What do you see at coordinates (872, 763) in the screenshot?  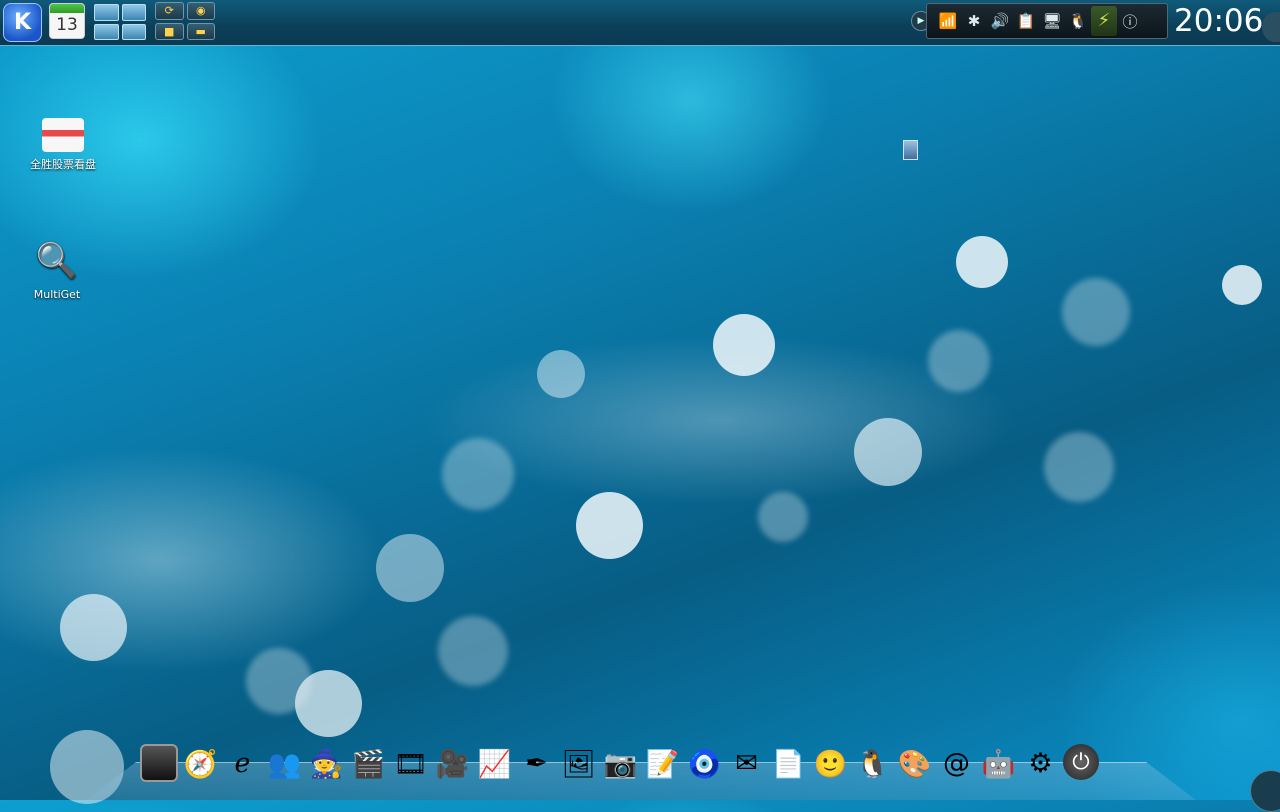 I see `qq-penguin-icon: 🐧` at bounding box center [872, 763].